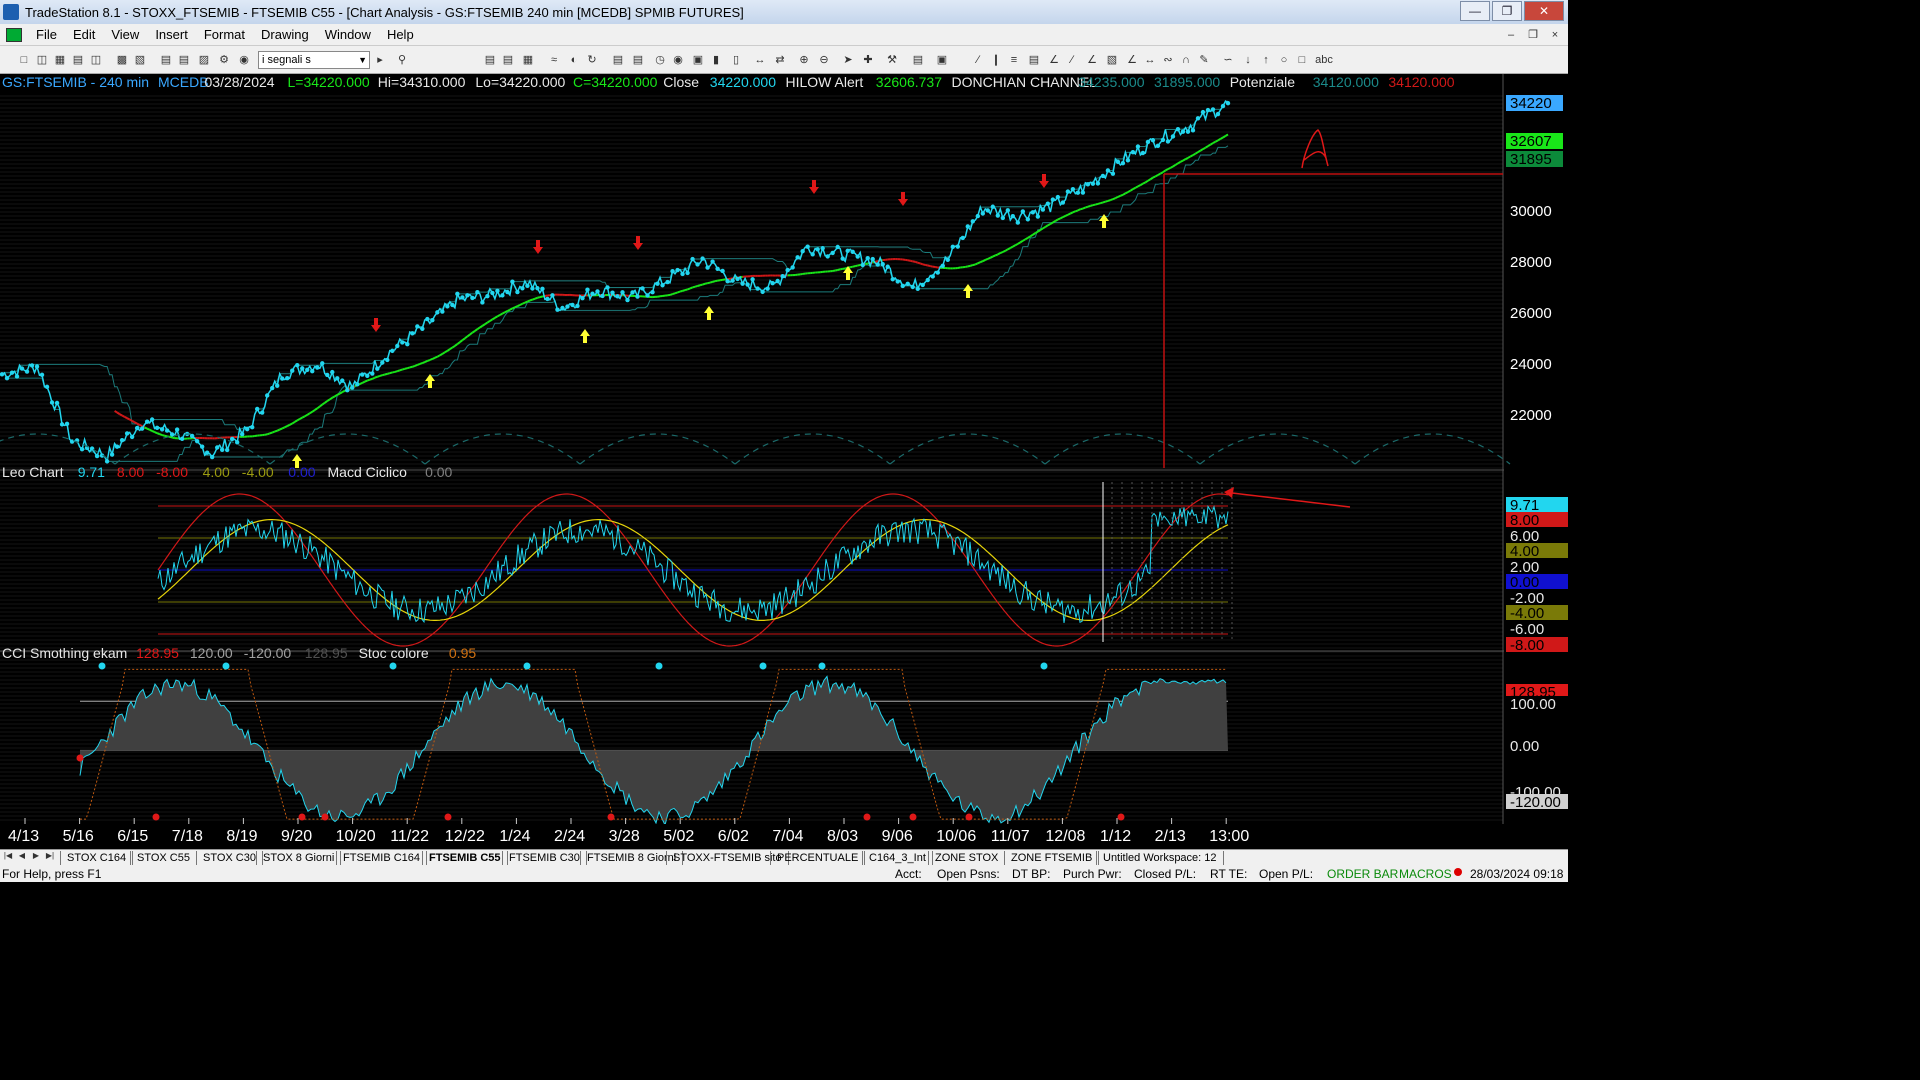 The width and height of the screenshot is (1920, 1080). I want to click on crosshair-icon: ✚, so click(868, 59).